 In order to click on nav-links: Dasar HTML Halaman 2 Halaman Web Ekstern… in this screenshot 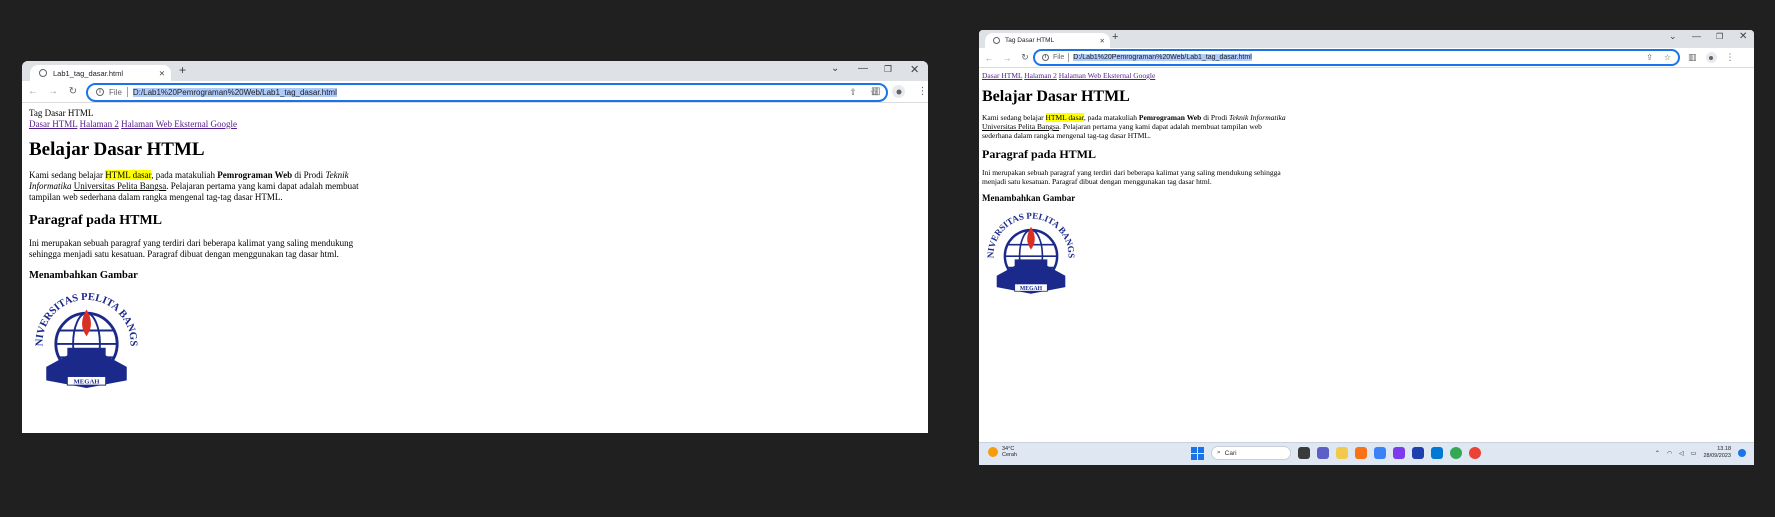, I will do `click(478, 124)`.